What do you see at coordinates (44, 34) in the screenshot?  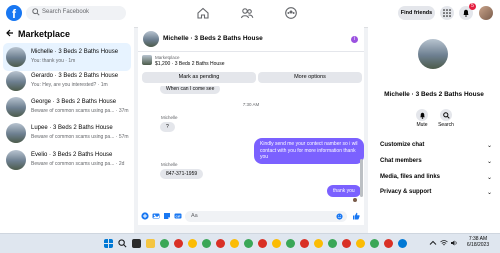 I see `sidebar-title: Marketplace` at bounding box center [44, 34].